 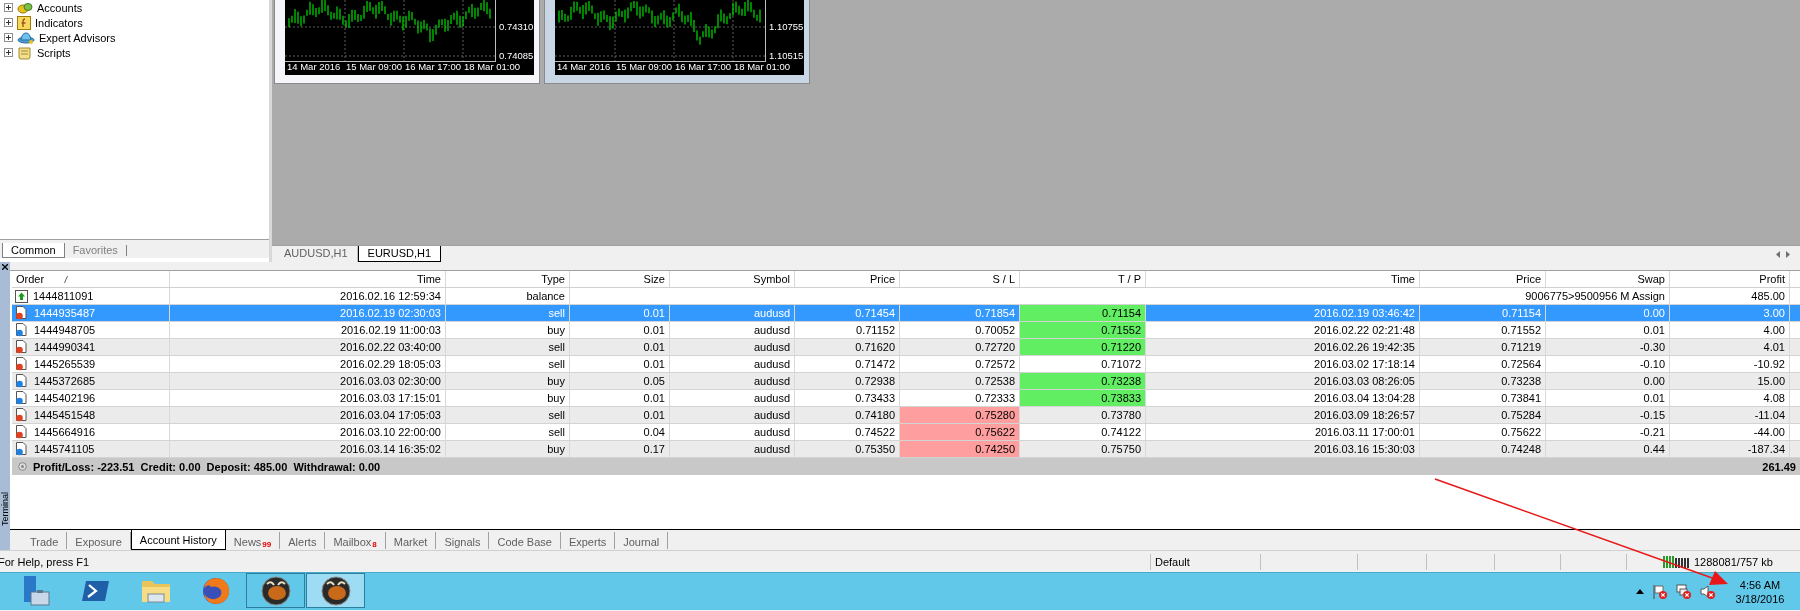 What do you see at coordinates (45, 540) in the screenshot?
I see `terminal-tab: Trade` at bounding box center [45, 540].